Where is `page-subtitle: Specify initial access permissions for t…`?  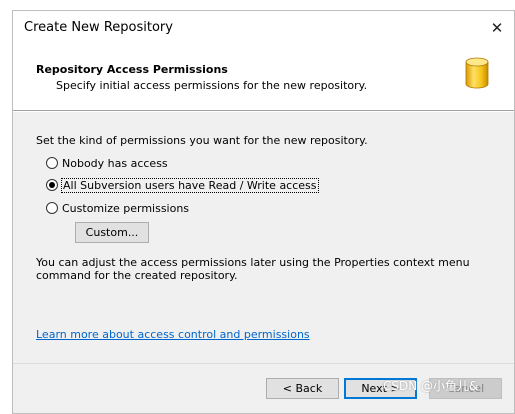 page-subtitle: Specify initial access permissions for t… is located at coordinates (212, 85).